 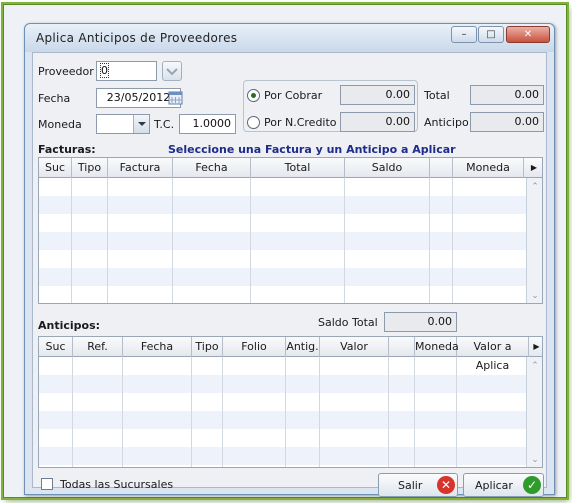 I want to click on fecha-value: 23/05/2012, so click(x=138, y=97).